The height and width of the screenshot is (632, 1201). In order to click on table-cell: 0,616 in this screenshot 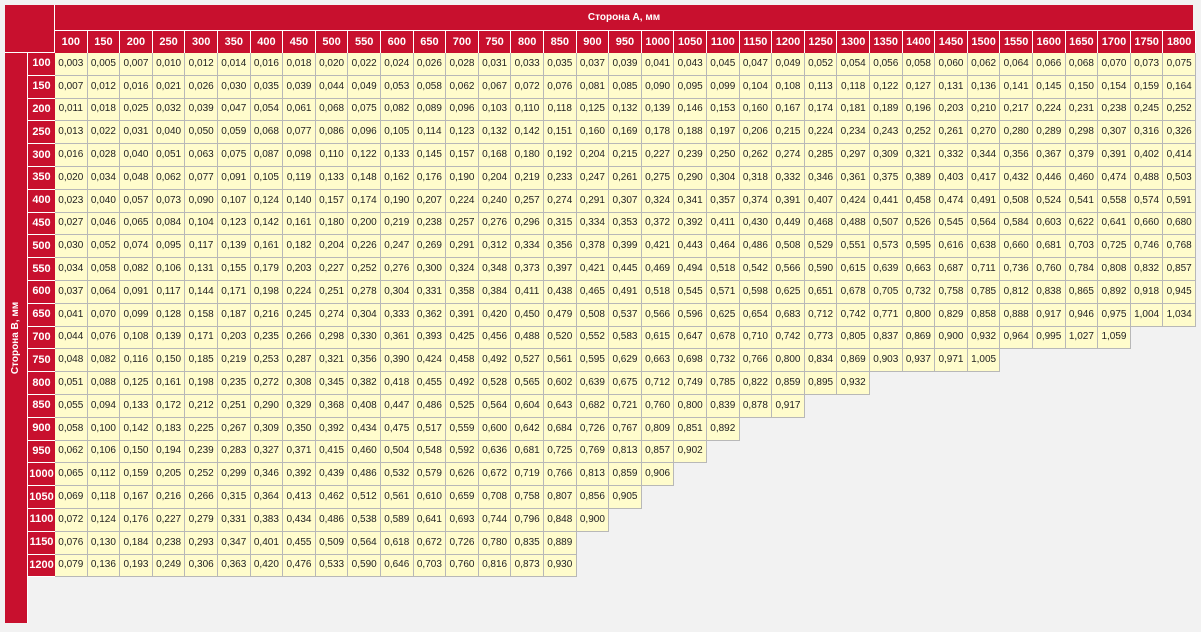, I will do `click(951, 247)`.